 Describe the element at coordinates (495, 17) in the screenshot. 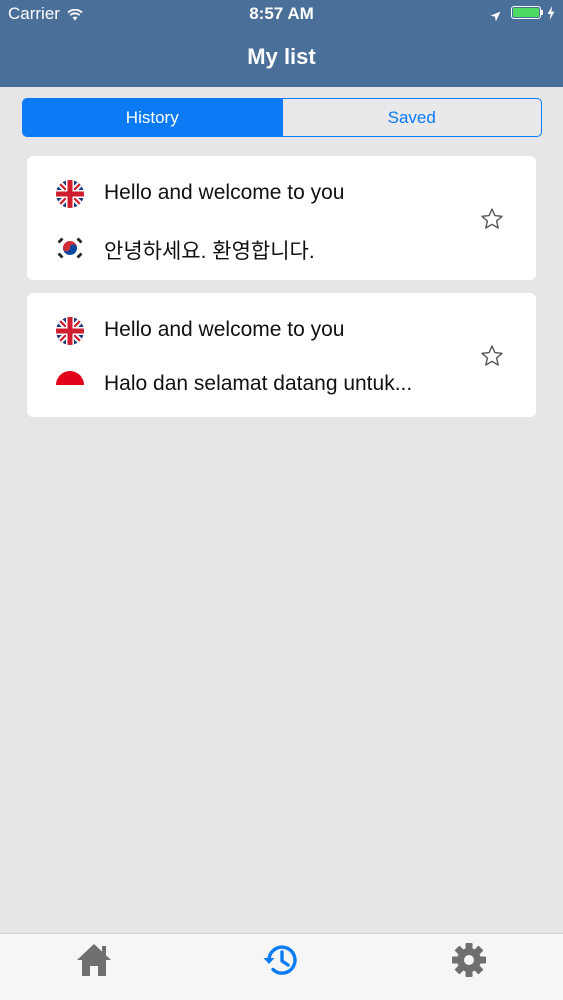

I see `location-arrow-icon` at that location.